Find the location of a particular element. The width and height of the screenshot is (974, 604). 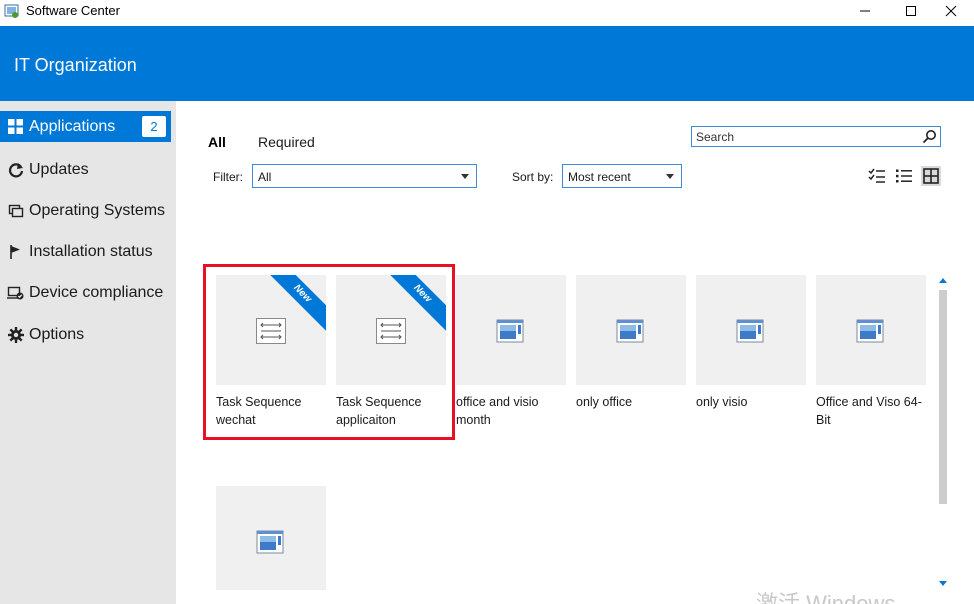

sidebar-item-applications: Applications 2 is located at coordinates (85, 126).